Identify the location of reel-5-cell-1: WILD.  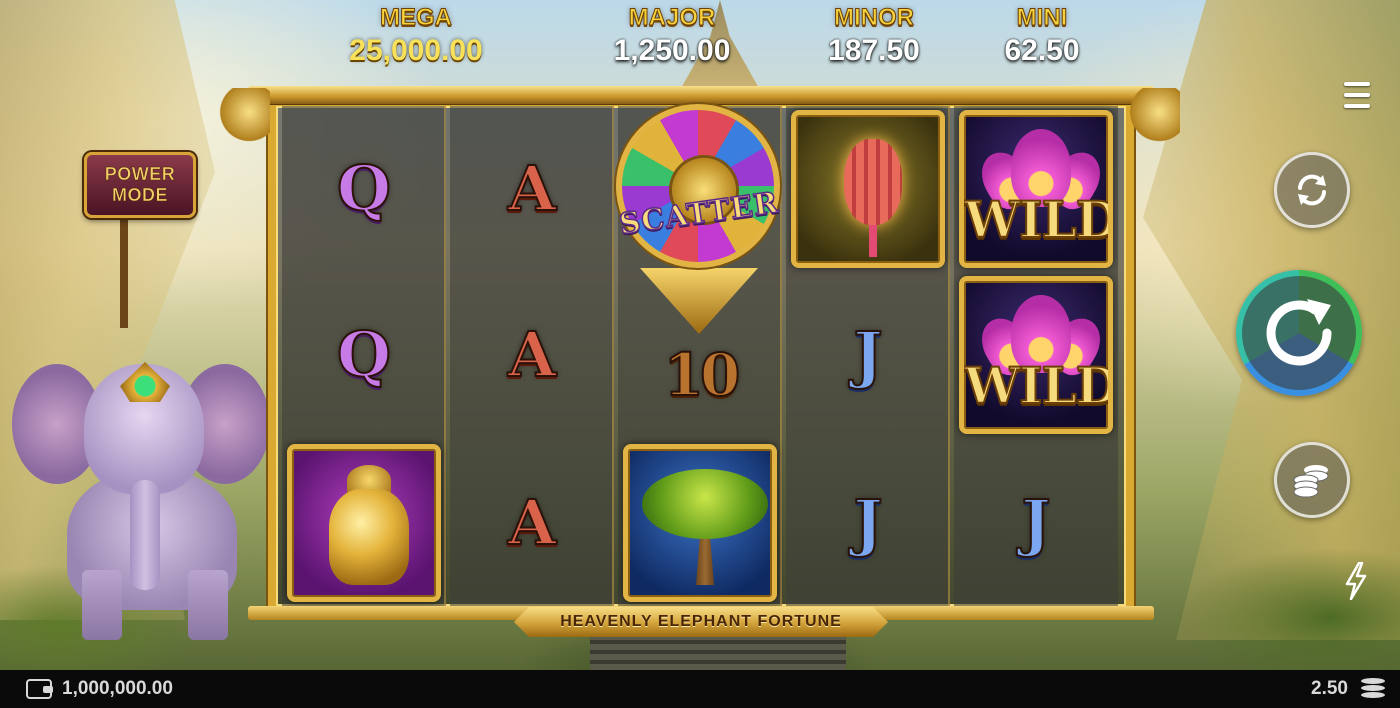
(1036, 189).